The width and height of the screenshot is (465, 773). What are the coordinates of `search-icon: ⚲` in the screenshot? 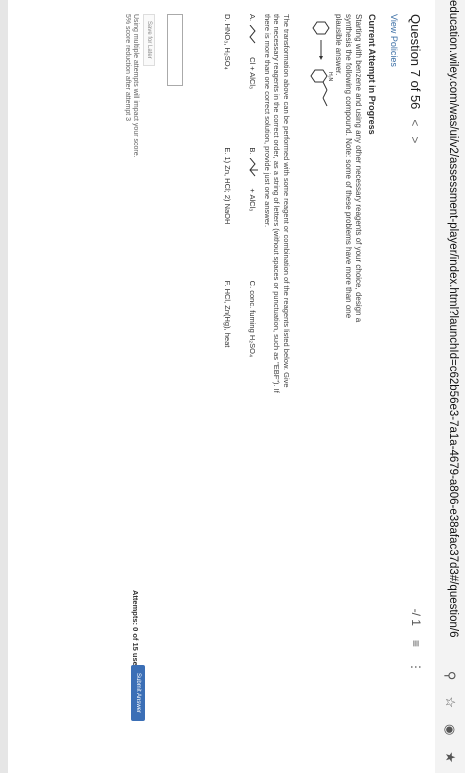 It's located at (450, 676).